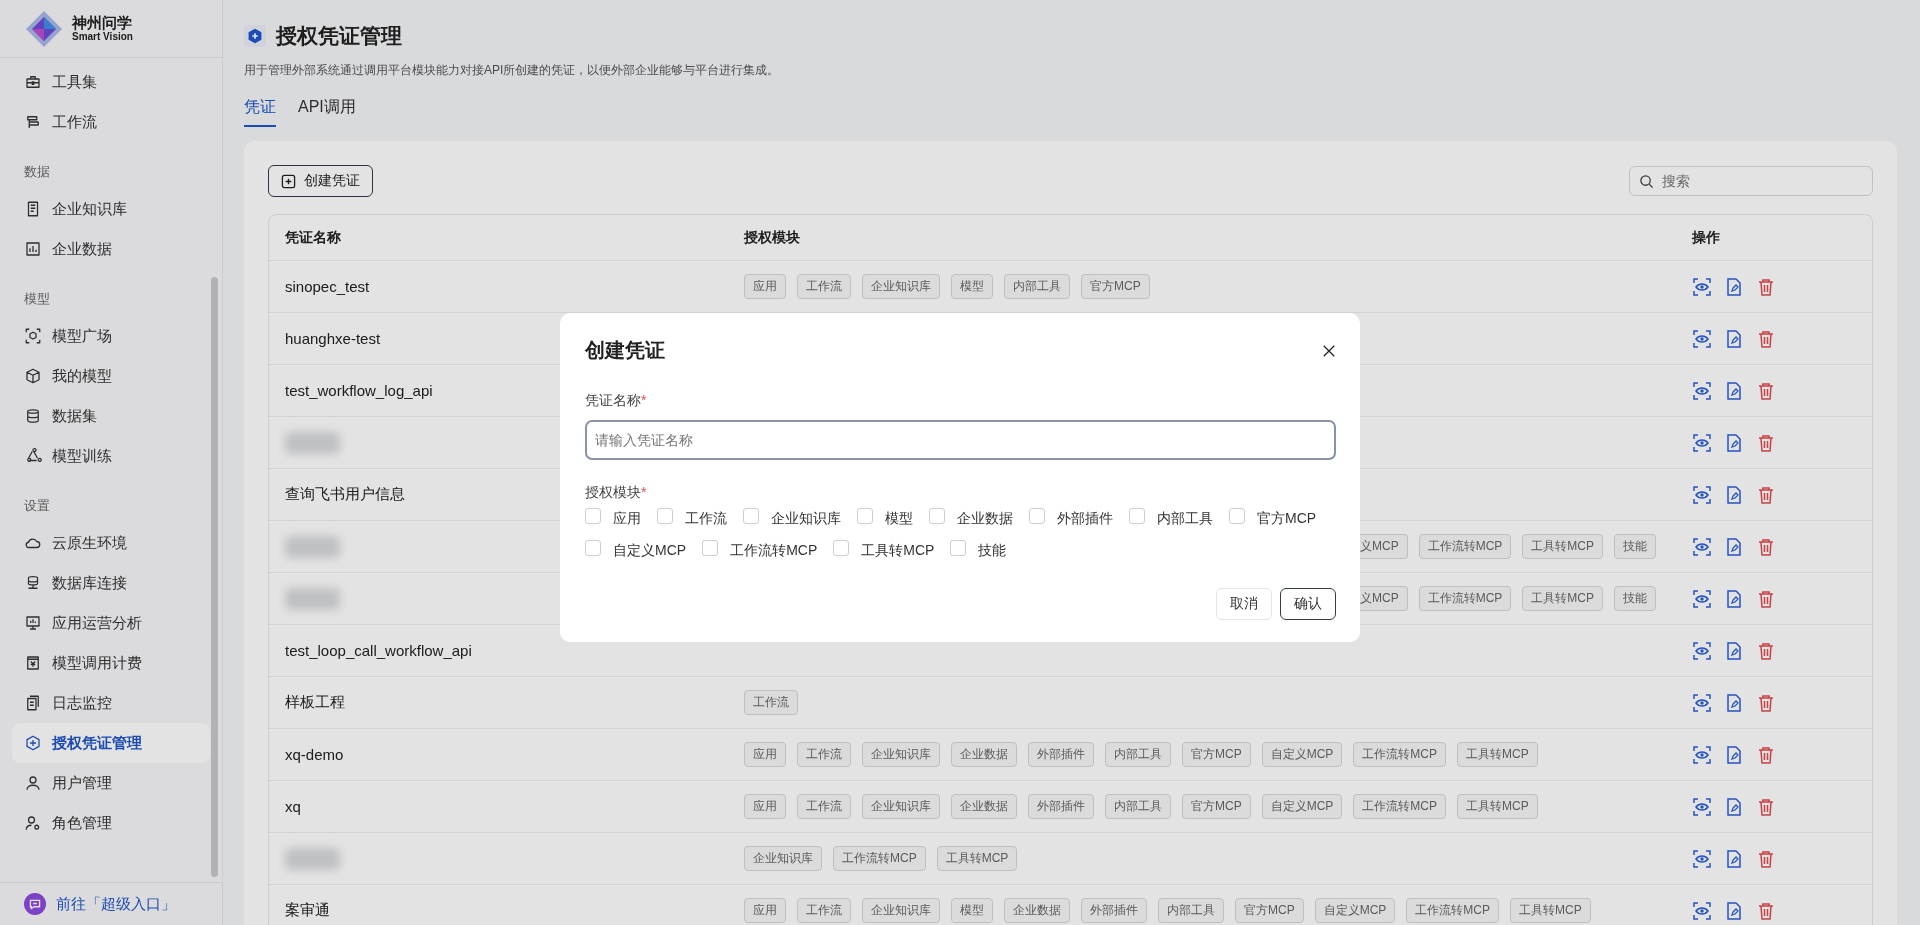  Describe the element at coordinates (33, 663) in the screenshot. I see `receipt-icon` at that location.